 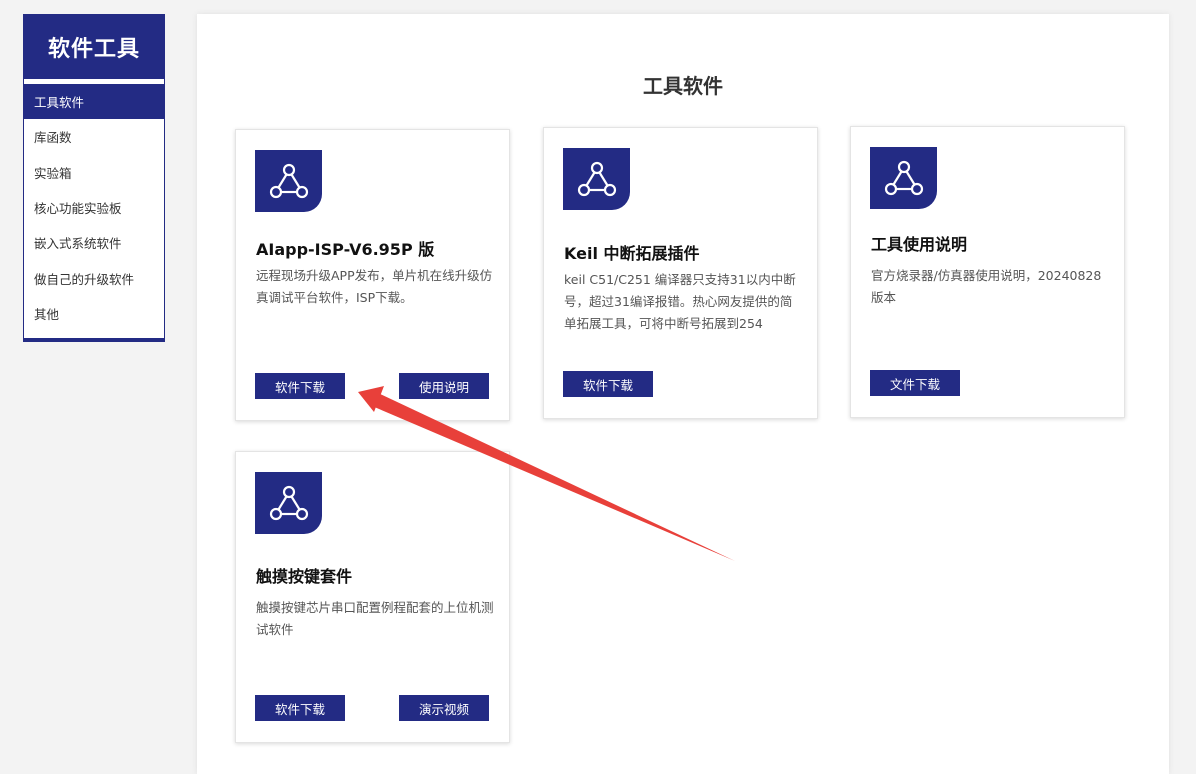 I want to click on sidebar-item-upgrade: 做自己的升级软件, so click(x=94, y=277).